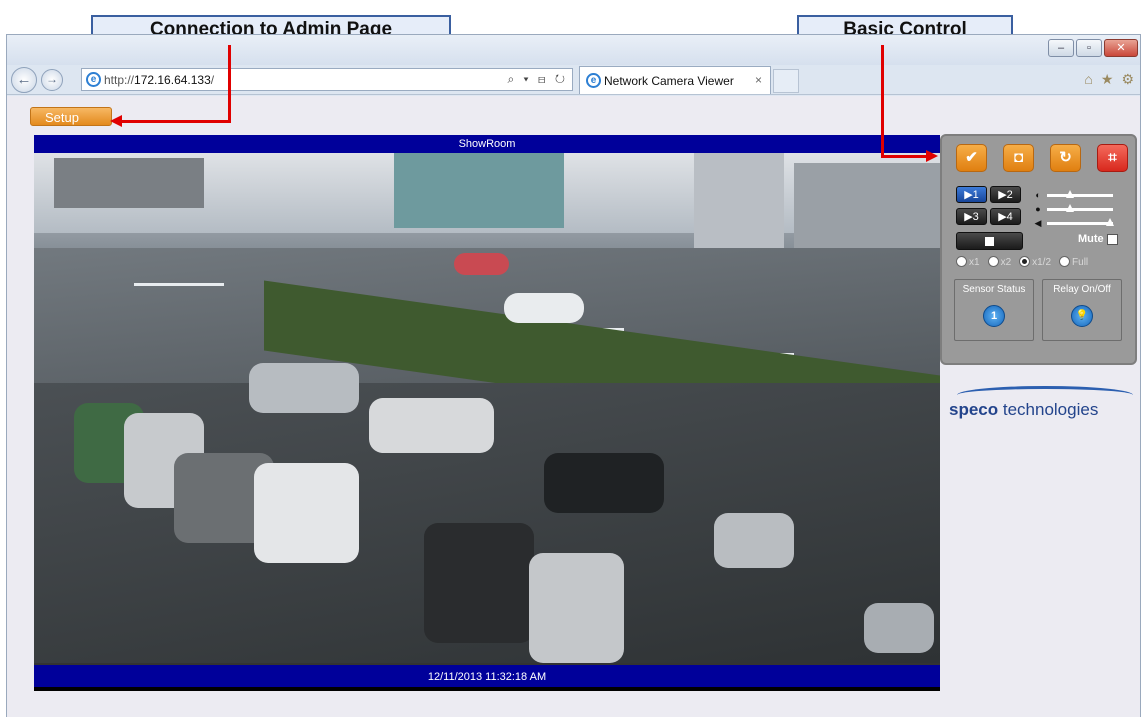  I want to click on video-lane, so click(179, 284).